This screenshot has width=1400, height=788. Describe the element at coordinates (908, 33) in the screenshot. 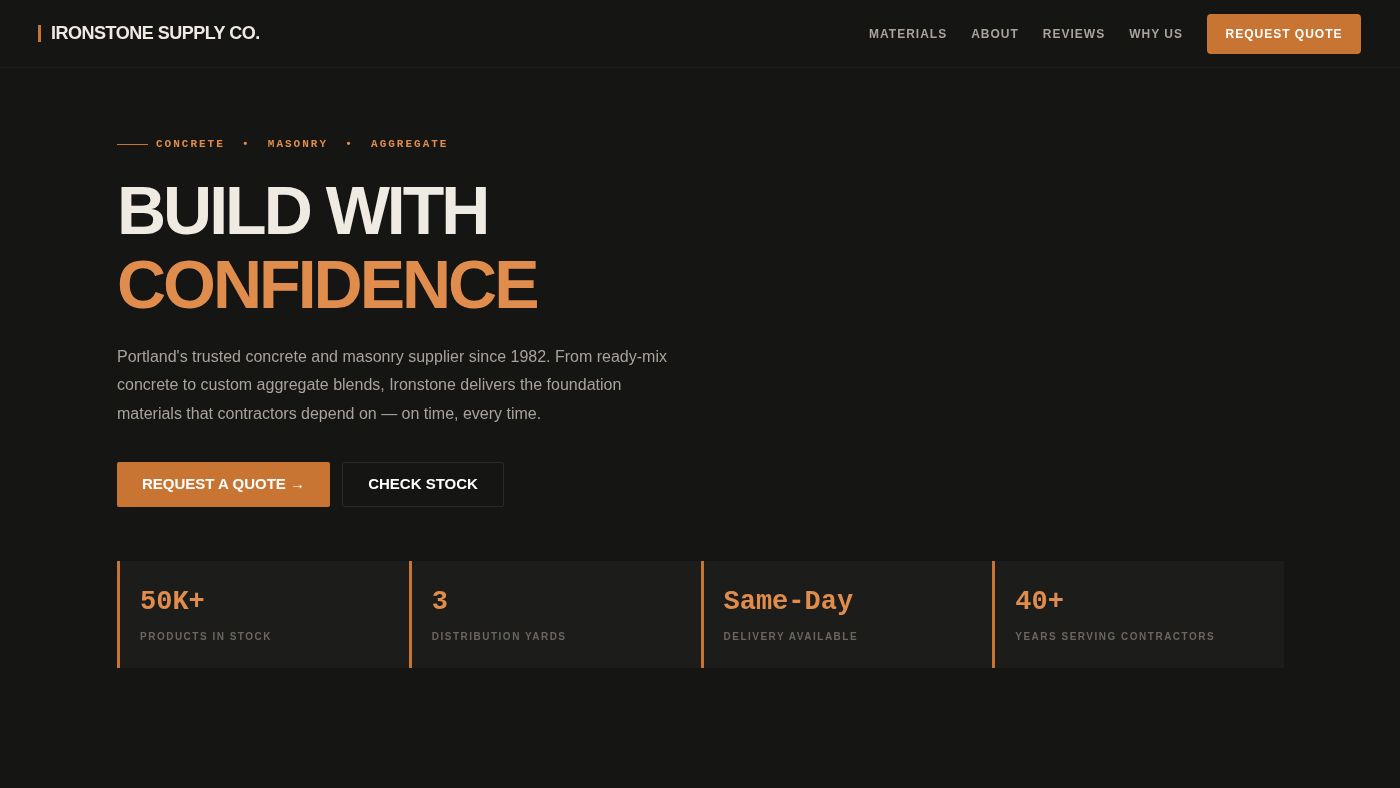

I see `nav-link: MATERIALS` at that location.